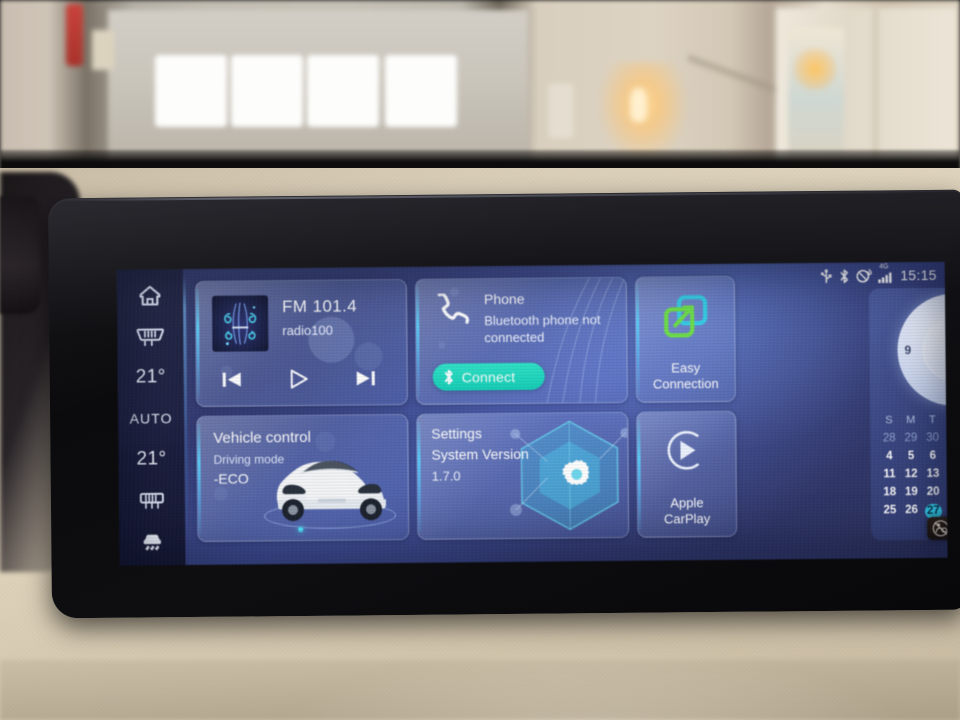 This screenshot has width=960, height=720. What do you see at coordinates (908, 350) in the screenshot?
I see `clock-numeral-9: 9` at bounding box center [908, 350].